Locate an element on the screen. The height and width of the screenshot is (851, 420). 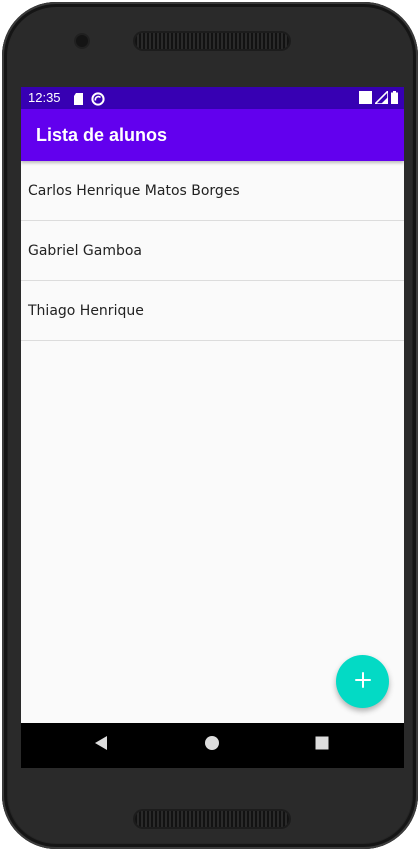
sd-card-icon is located at coordinates (79, 98).